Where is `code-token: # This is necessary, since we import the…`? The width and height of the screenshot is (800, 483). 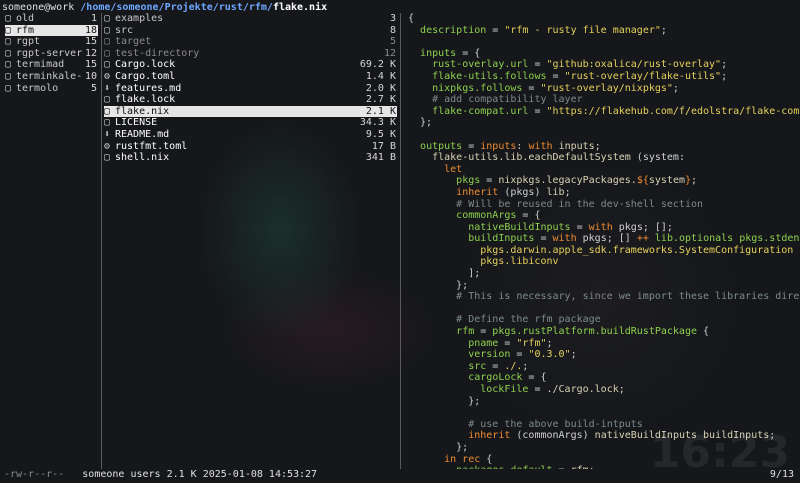 code-token: # This is necessary, since we import the… is located at coordinates (628, 297).